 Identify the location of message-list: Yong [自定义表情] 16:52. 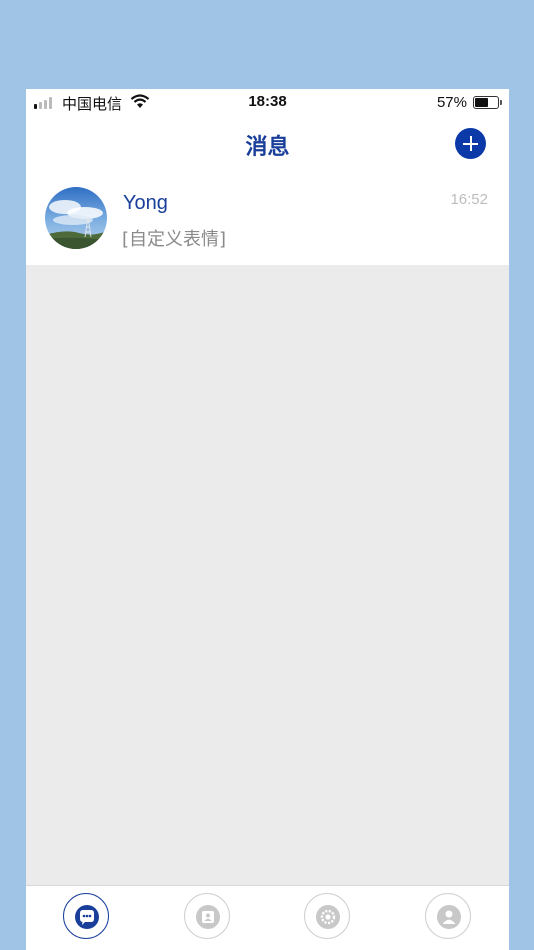
(267, 219).